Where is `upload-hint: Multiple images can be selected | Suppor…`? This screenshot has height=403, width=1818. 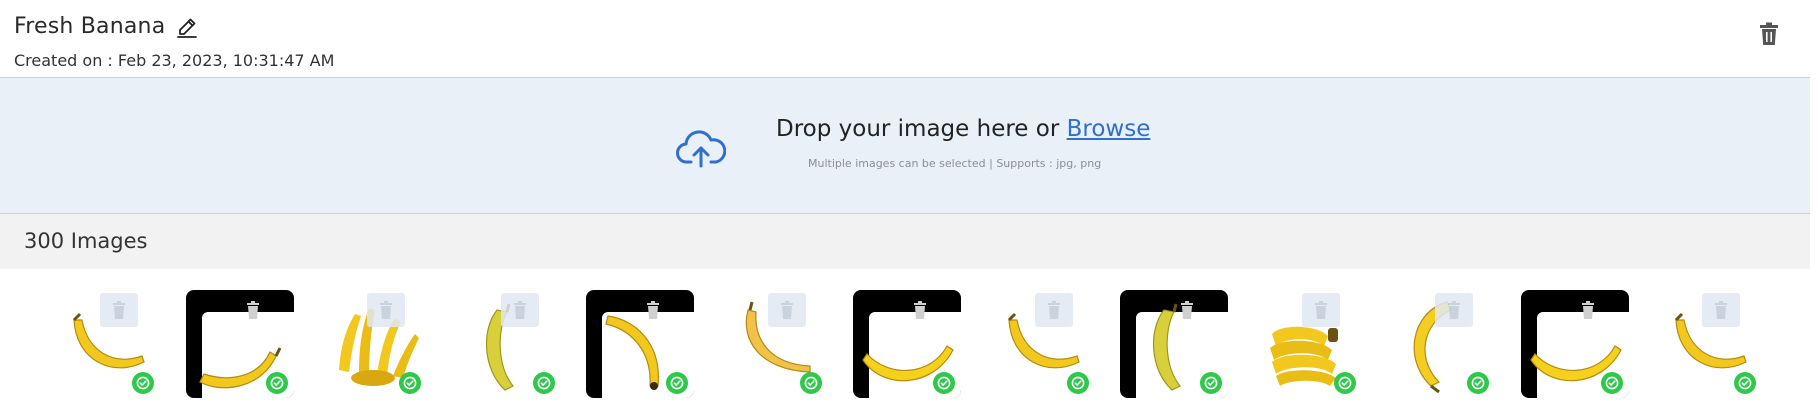
upload-hint: Multiple images can be selected | Suppor… is located at coordinates (955, 163).